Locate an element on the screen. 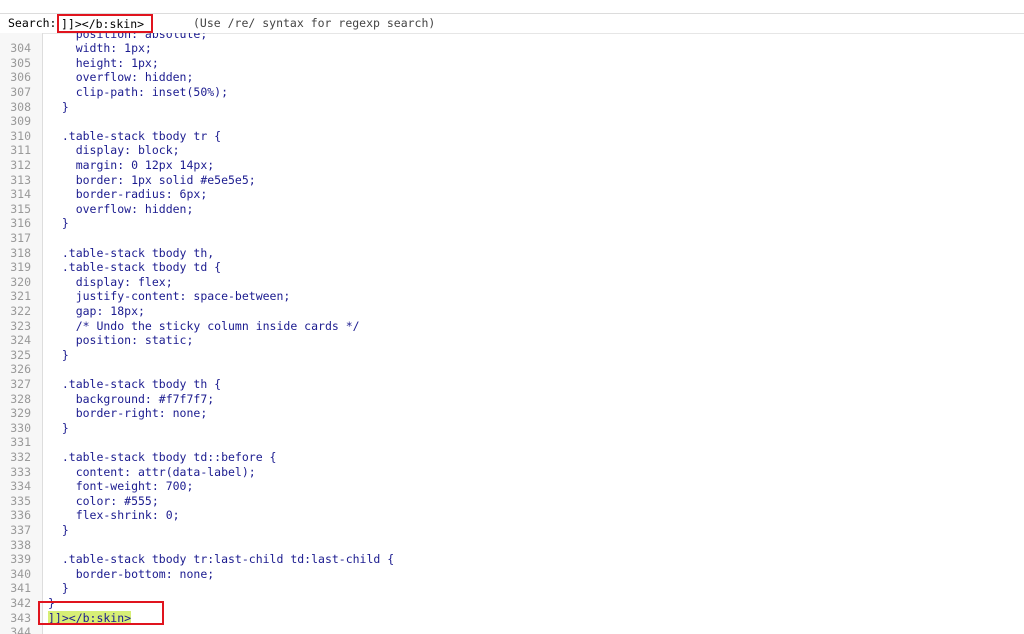 The image size is (1024, 634). line-number: 314 is located at coordinates (20, 194).